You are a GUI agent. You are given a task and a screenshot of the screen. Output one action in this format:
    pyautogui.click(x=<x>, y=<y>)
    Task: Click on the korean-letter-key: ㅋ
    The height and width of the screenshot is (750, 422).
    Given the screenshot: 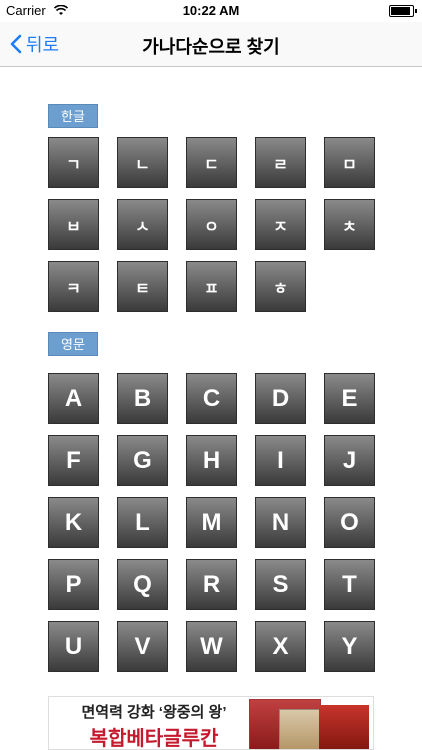 What is the action you would take?
    pyautogui.click(x=73, y=286)
    